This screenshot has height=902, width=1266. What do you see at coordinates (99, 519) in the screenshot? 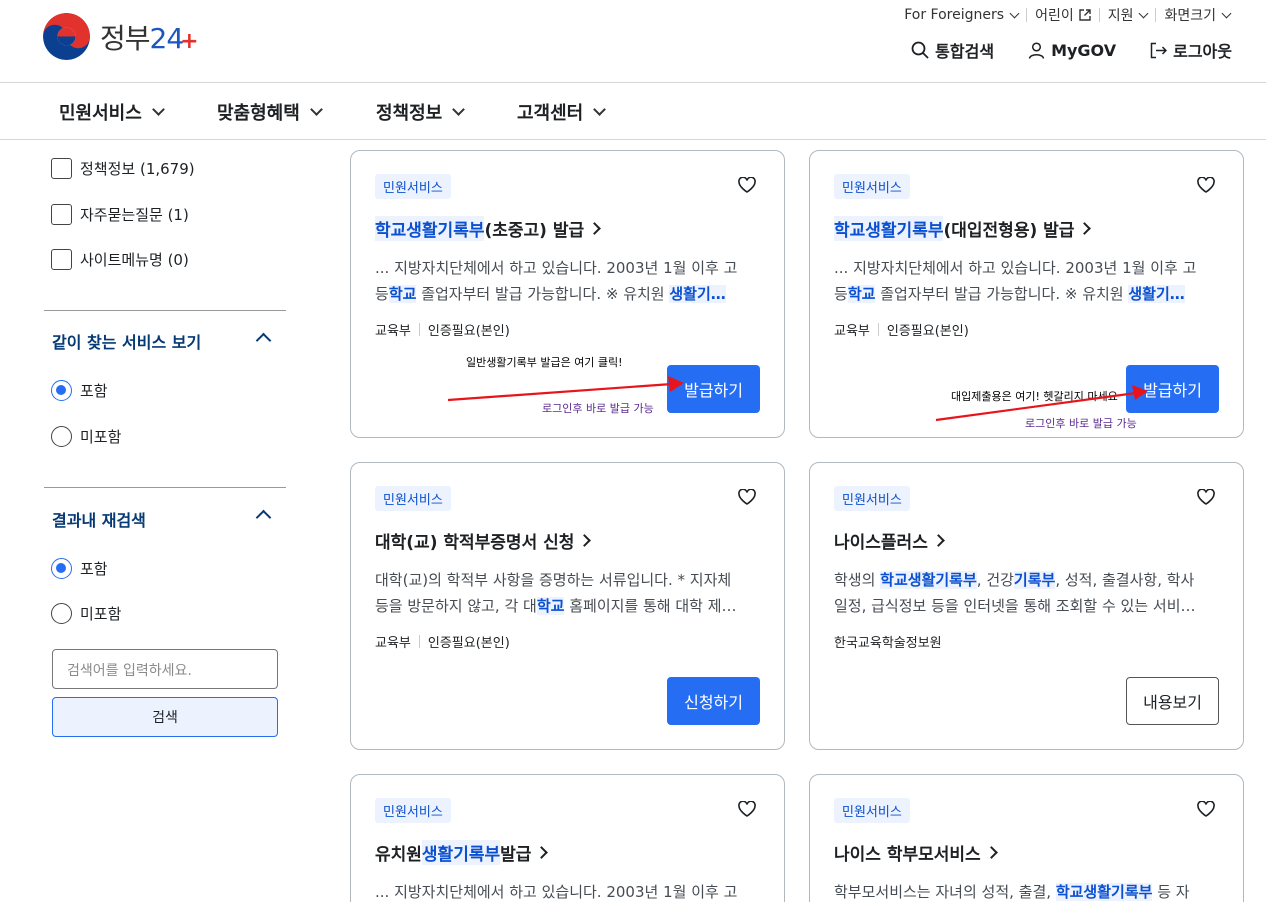
I see `research-title: 결과내 재검색` at bounding box center [99, 519].